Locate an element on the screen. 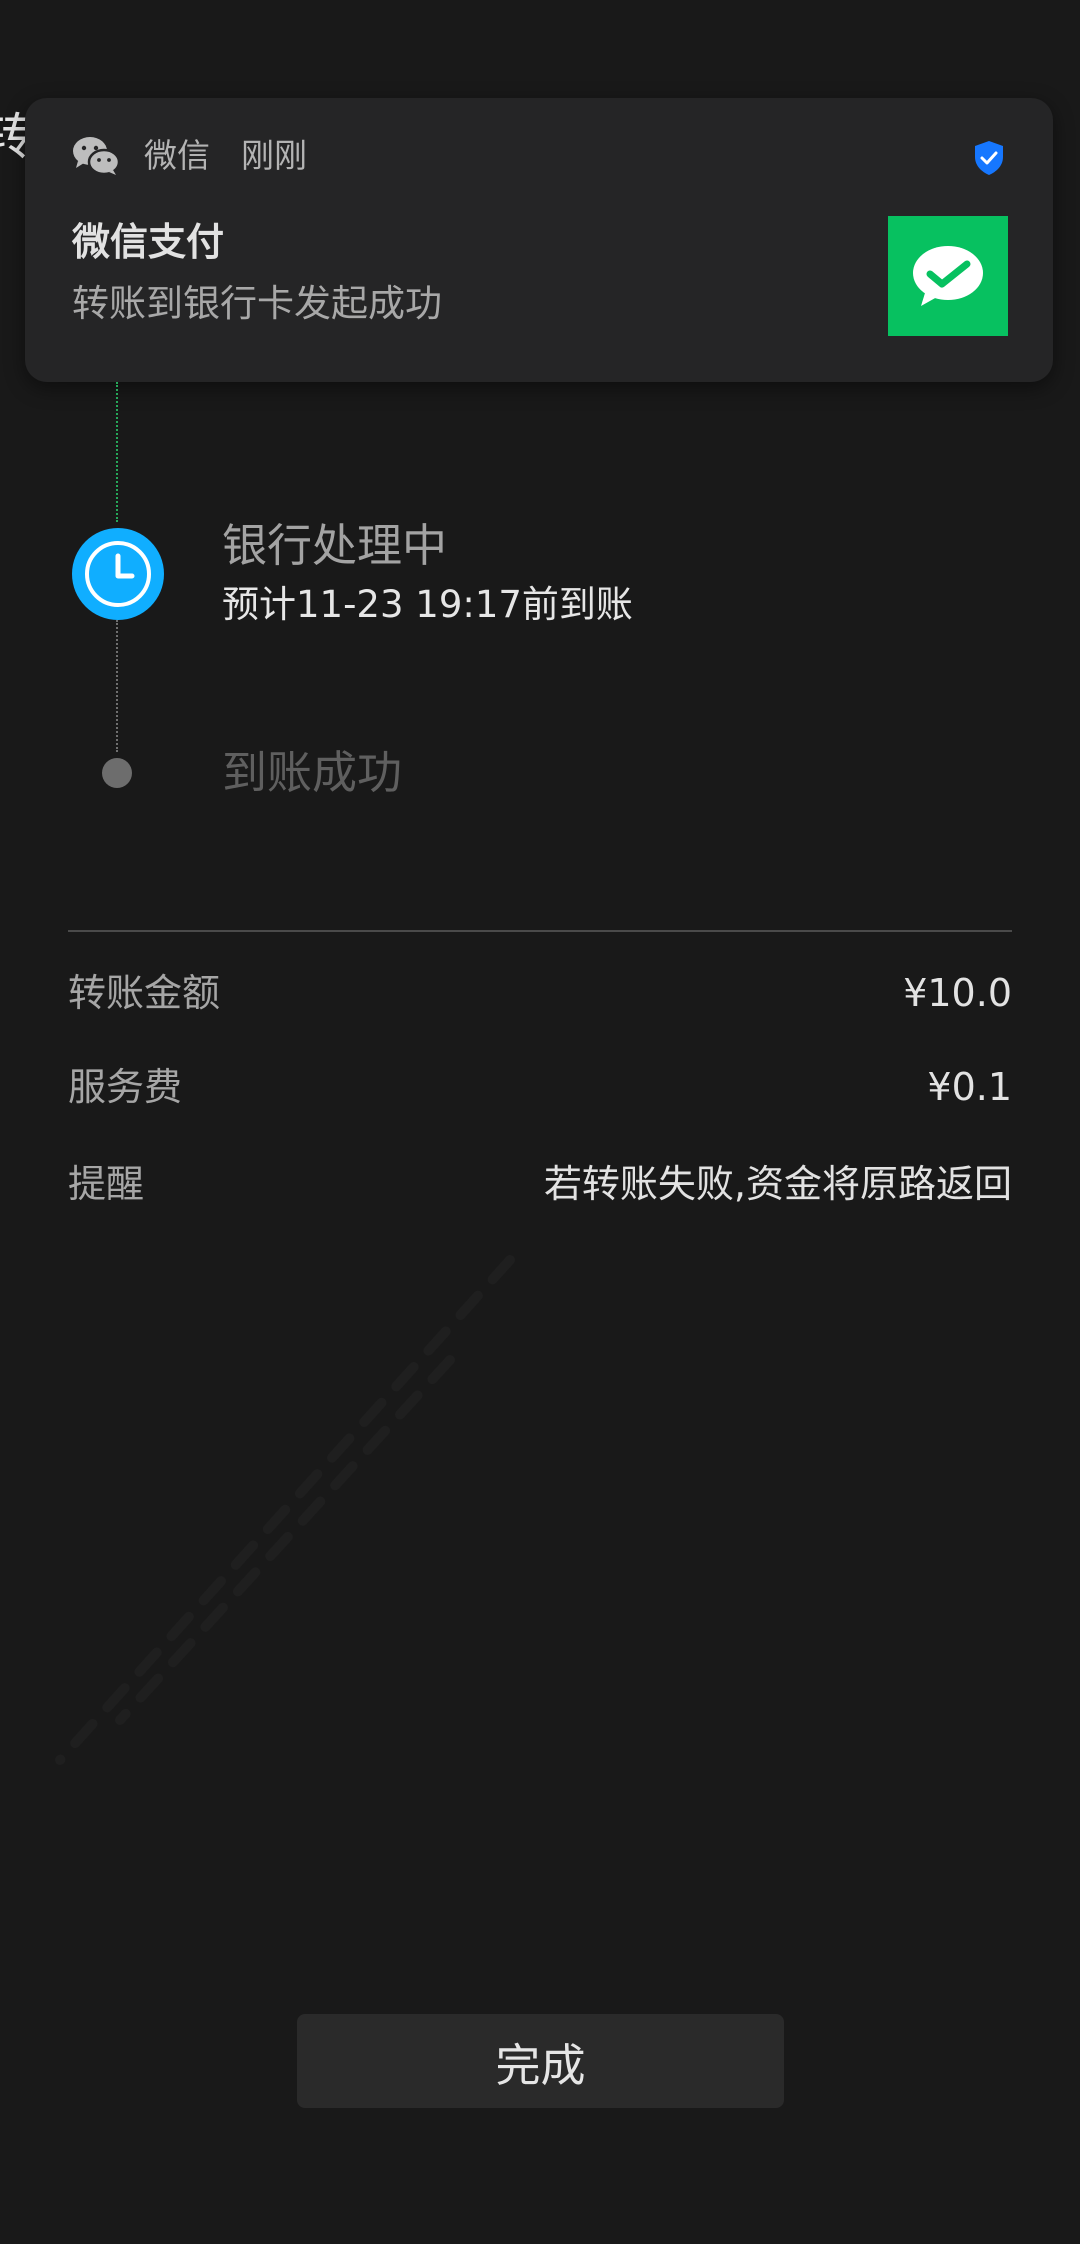 This screenshot has height=2244, width=1080. fee-label: 服务费 is located at coordinates (125, 1087).